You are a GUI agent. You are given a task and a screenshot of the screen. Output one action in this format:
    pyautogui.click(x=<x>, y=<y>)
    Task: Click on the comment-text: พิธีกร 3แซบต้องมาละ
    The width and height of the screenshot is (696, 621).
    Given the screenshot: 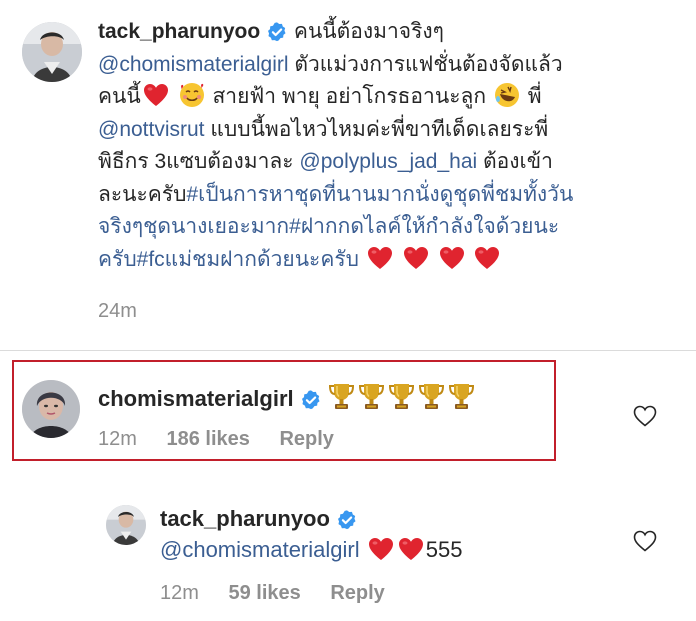 What is the action you would take?
    pyautogui.click(x=196, y=161)
    